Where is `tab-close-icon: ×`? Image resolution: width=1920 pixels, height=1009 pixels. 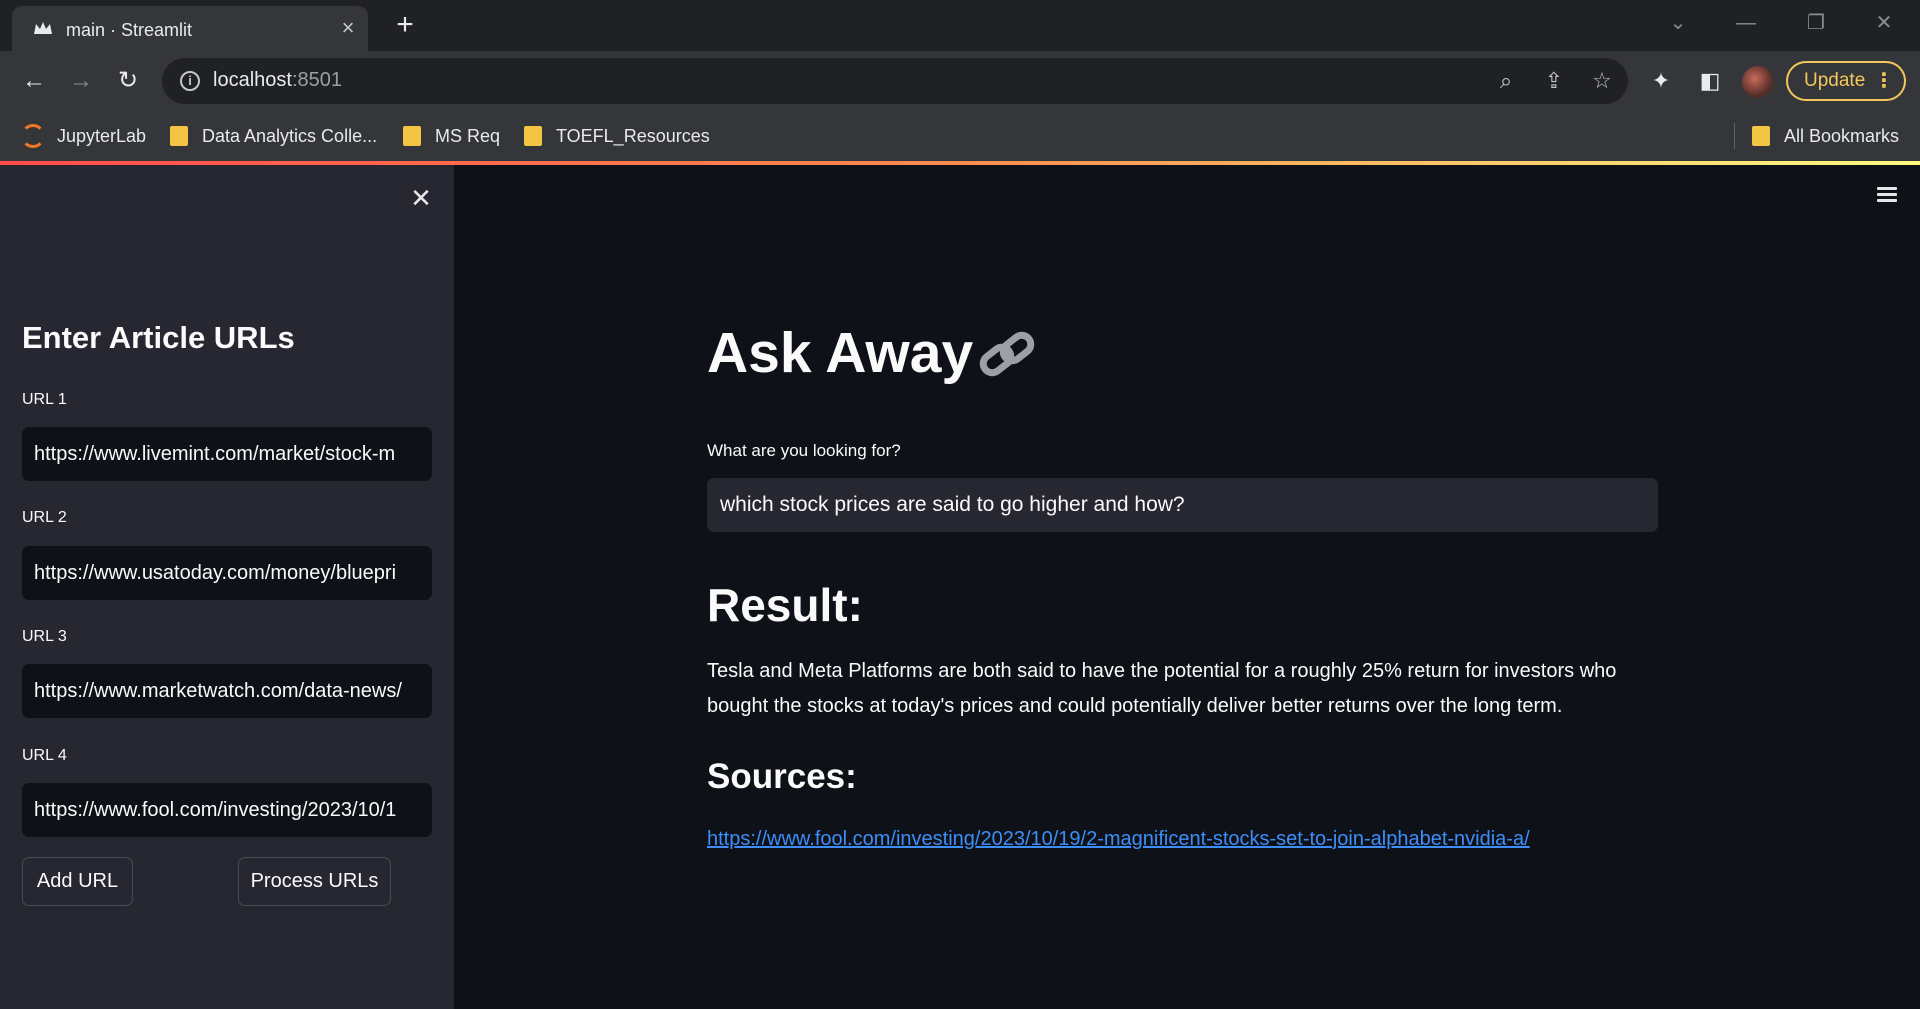 tab-close-icon: × is located at coordinates (348, 28).